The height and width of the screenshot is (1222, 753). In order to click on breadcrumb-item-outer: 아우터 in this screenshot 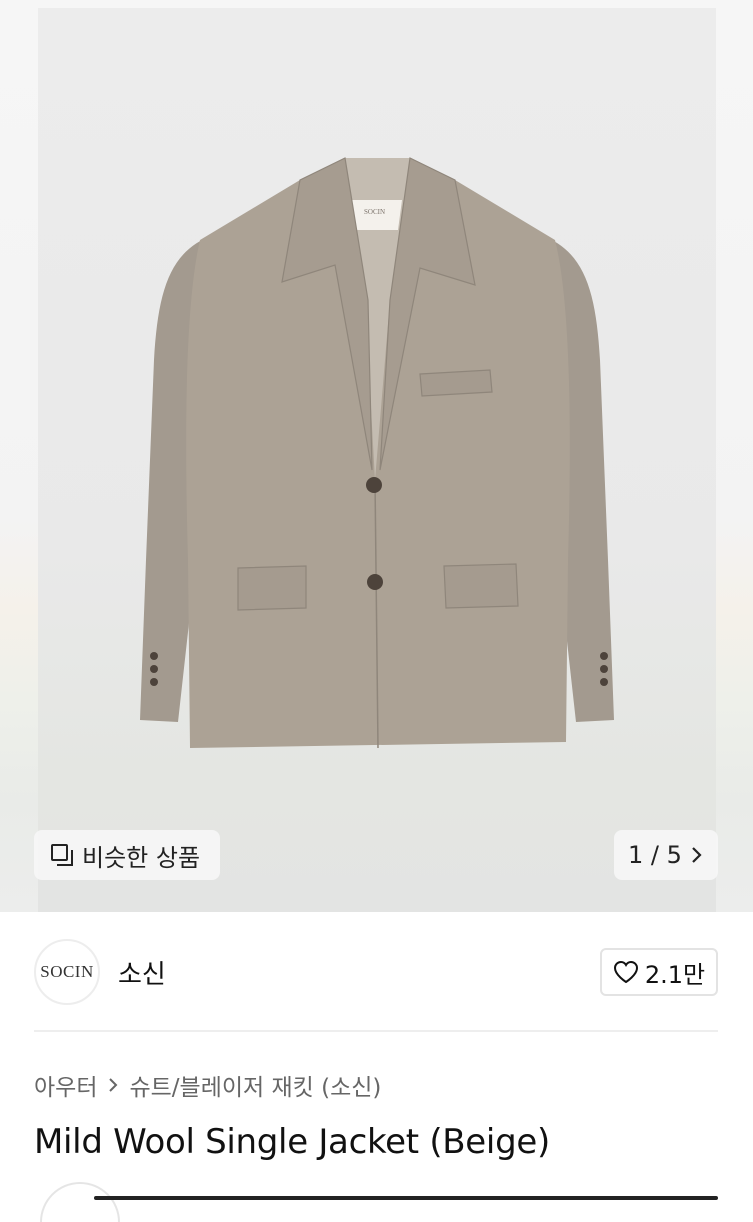, I will do `click(65, 1085)`.